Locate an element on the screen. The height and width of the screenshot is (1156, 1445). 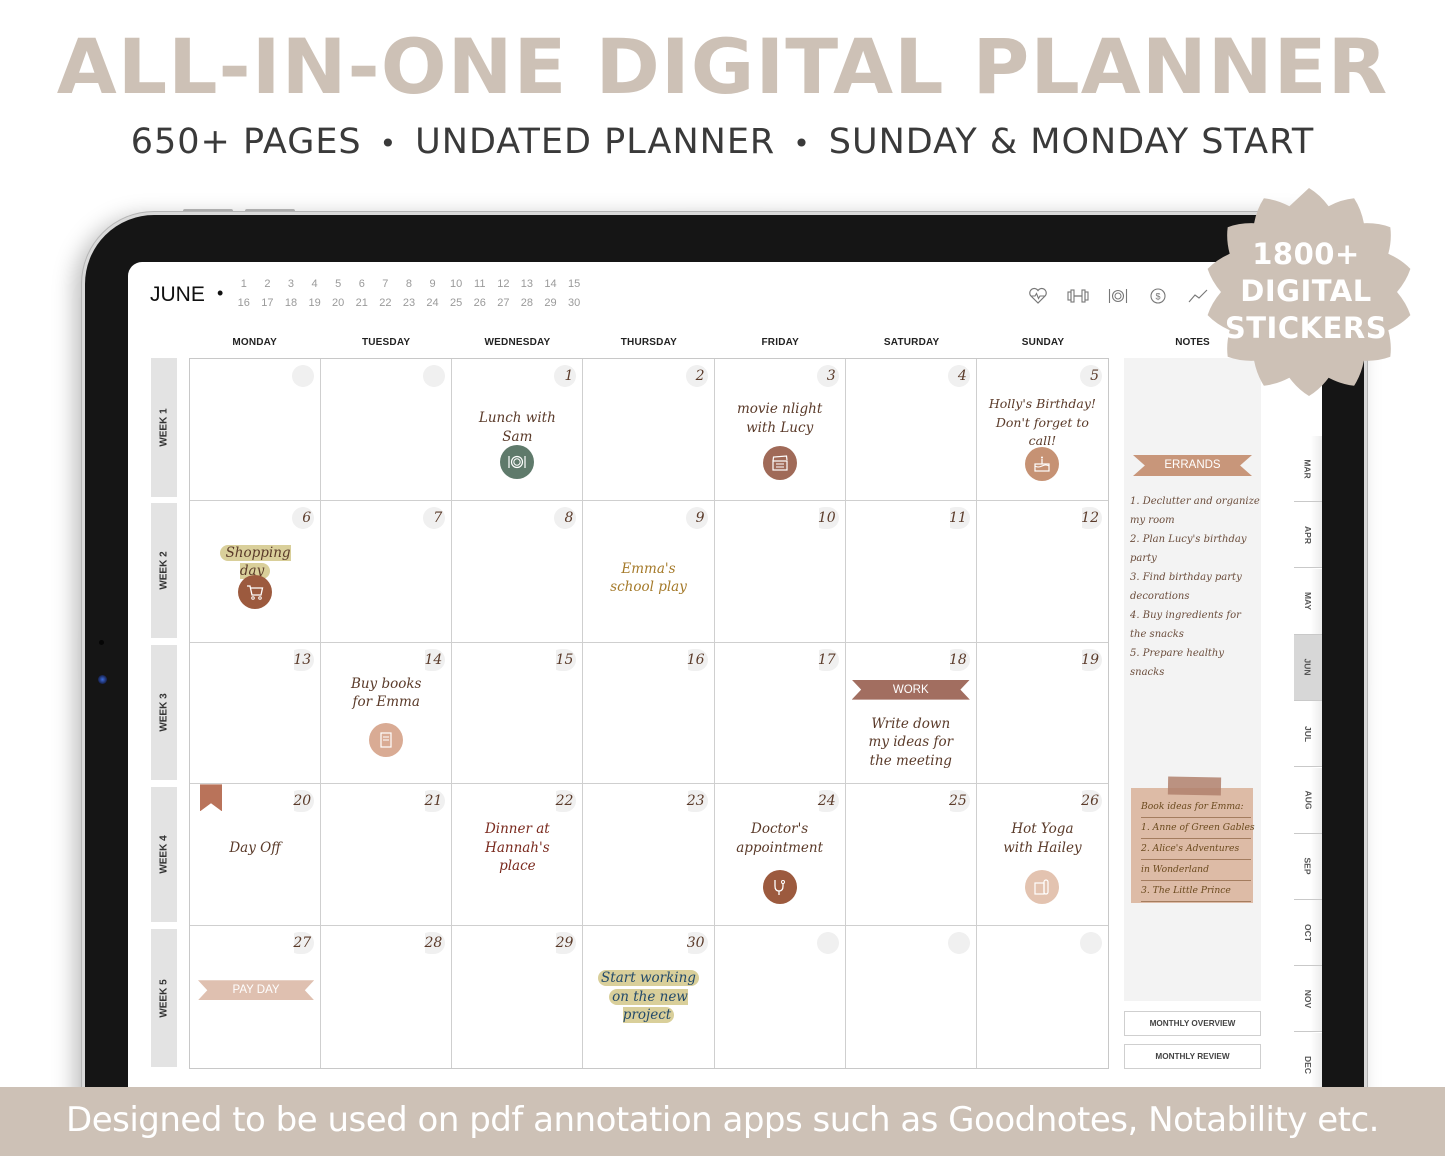
day-cell-25: 25 is located at coordinates (911, 855).